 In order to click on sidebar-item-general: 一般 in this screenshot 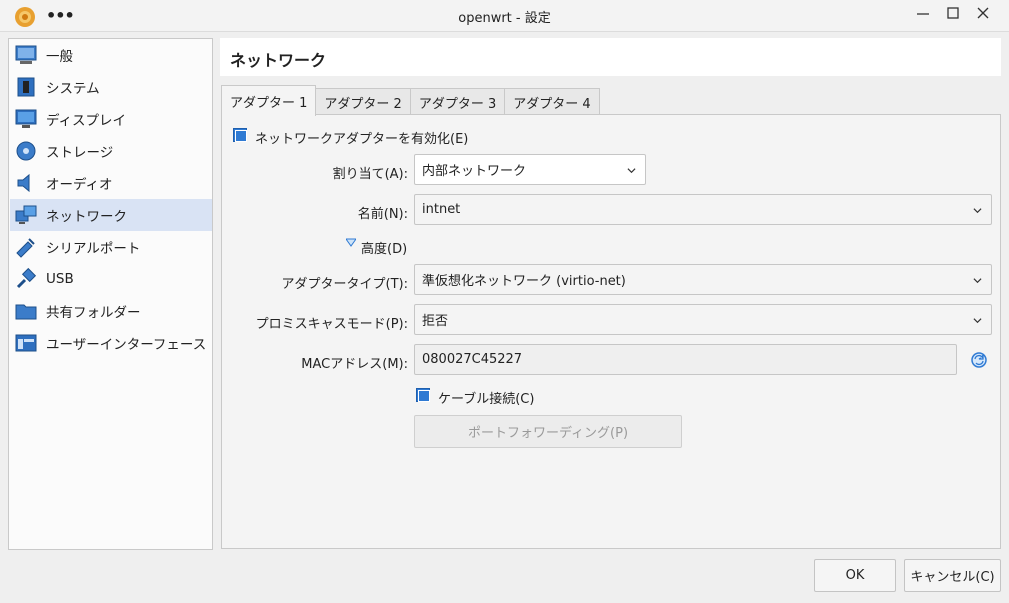, I will do `click(111, 55)`.